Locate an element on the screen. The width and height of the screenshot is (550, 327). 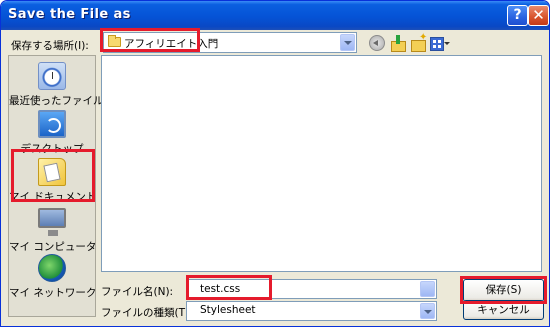
view-menu-icon is located at coordinates (439, 43).